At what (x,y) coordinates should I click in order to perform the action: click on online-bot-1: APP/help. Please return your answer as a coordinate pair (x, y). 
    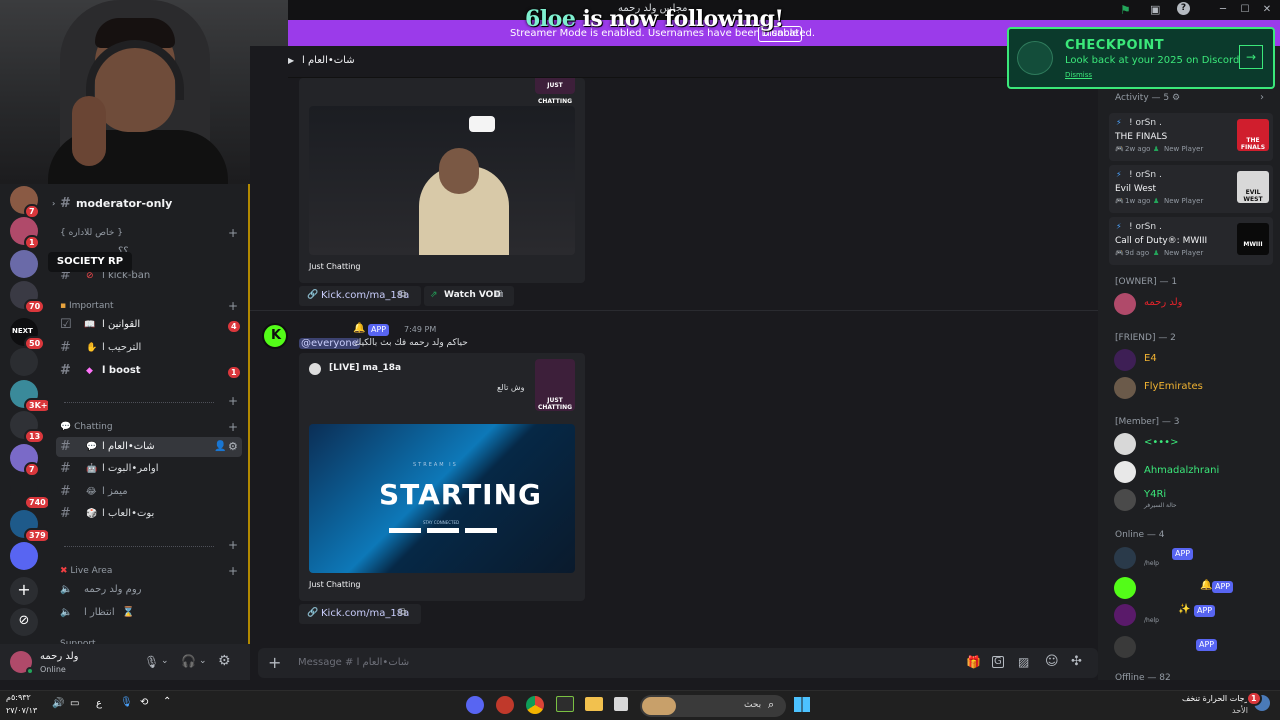
    Looking at the image, I should click on (1194, 558).